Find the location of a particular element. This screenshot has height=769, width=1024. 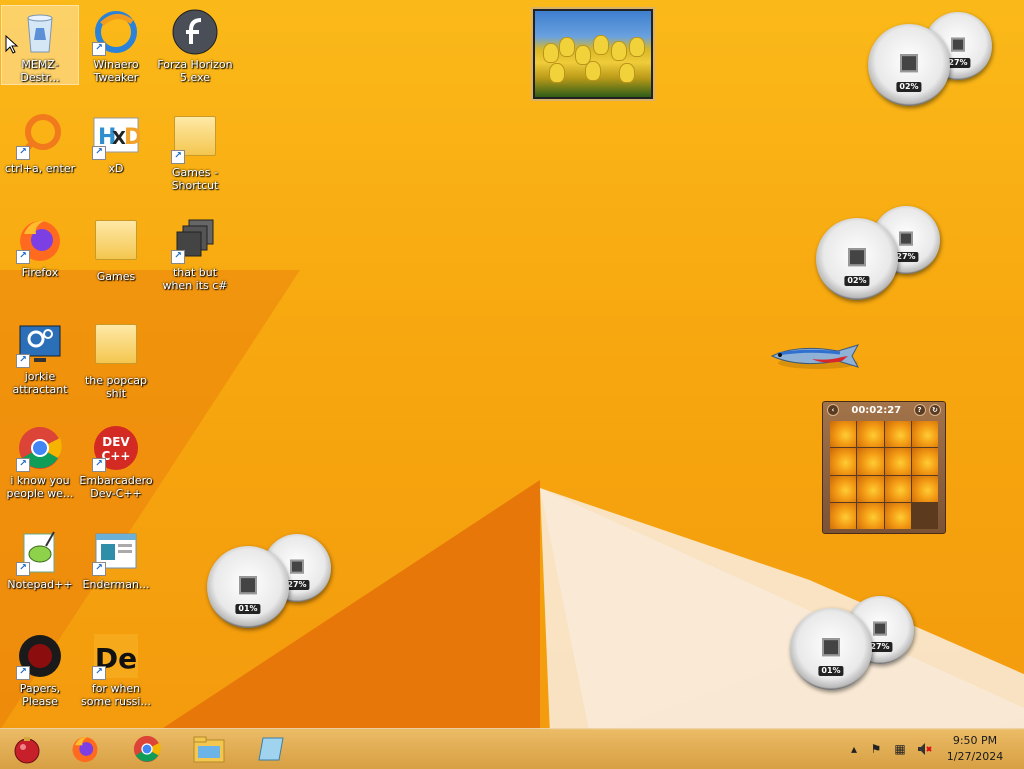

shuffle-icon: ↻ is located at coordinates (934, 410).